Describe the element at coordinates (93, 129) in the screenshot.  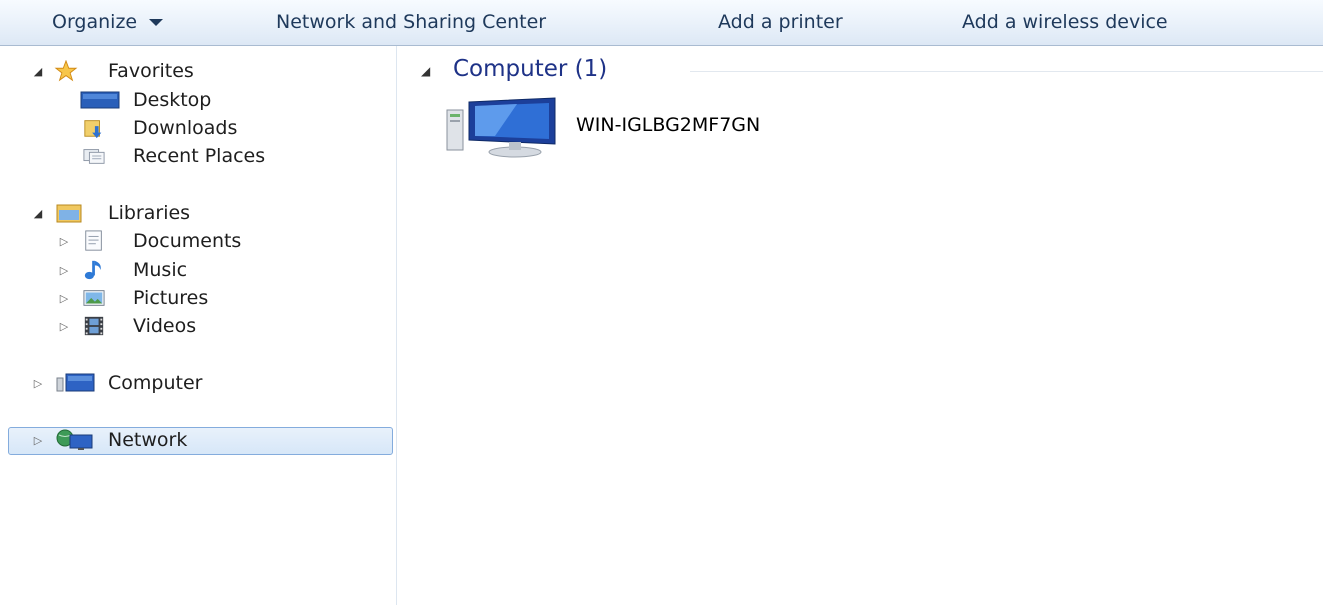
I see `downloads-icon` at that location.